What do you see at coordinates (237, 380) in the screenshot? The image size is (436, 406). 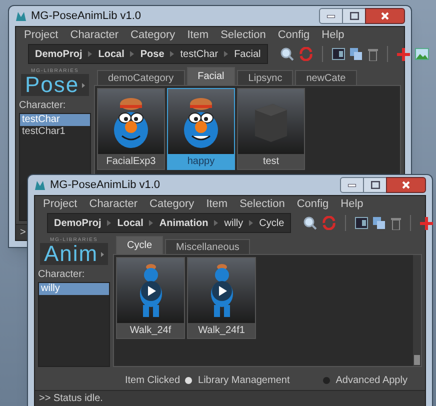 I see `radio-option: Library Management` at bounding box center [237, 380].